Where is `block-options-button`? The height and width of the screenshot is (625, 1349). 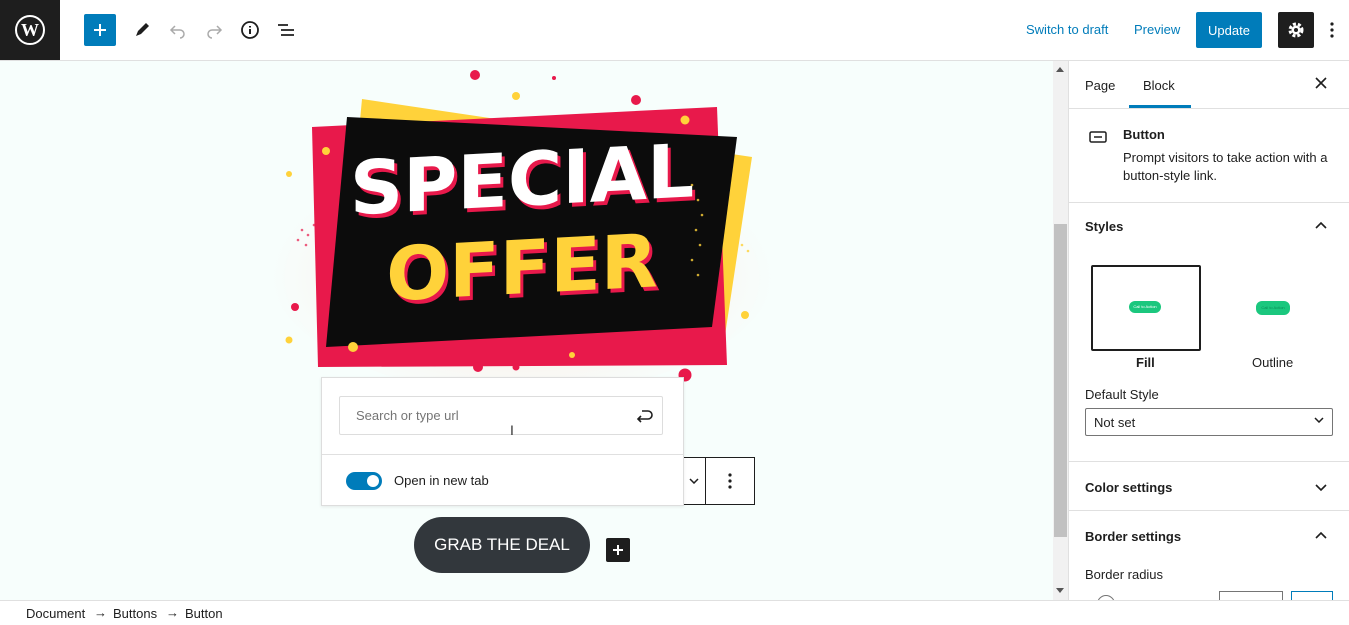 block-options-button is located at coordinates (730, 481).